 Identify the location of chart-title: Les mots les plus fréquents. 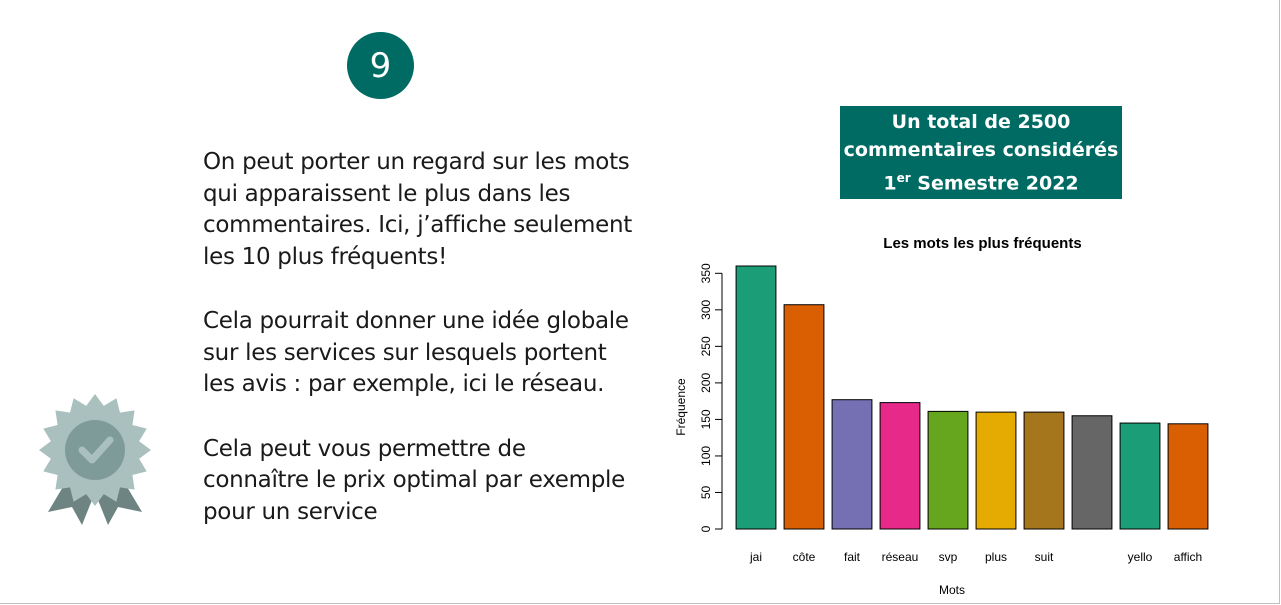
(982, 243).